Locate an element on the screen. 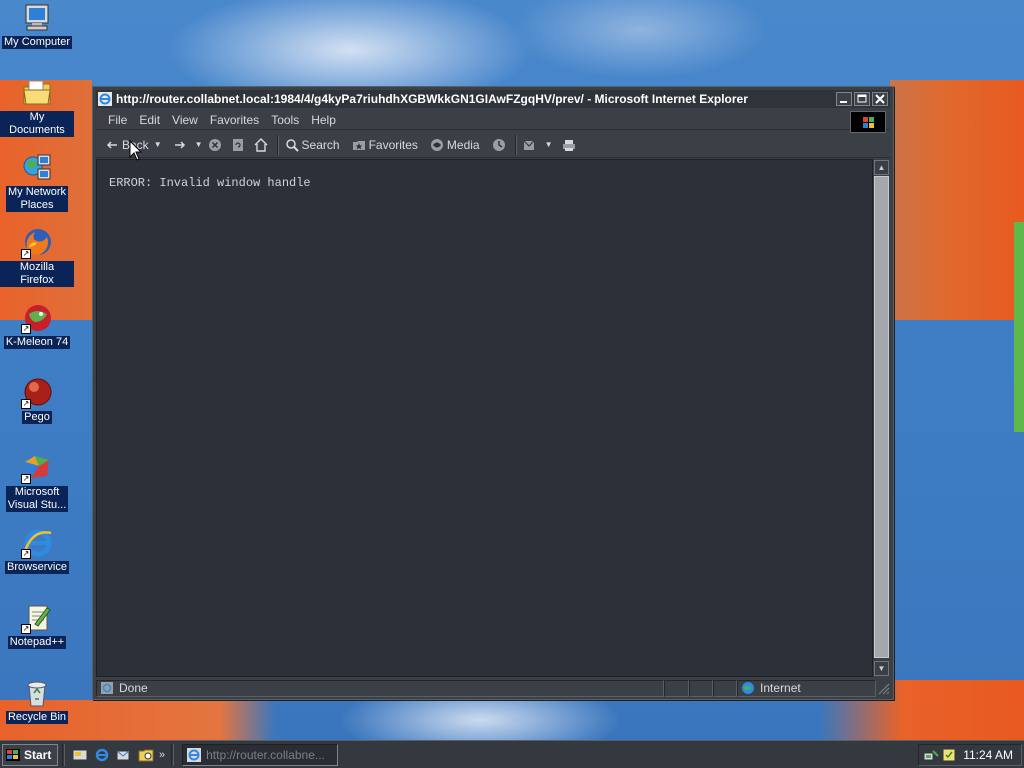  outlook-express-icon is located at coordinates (124, 755).